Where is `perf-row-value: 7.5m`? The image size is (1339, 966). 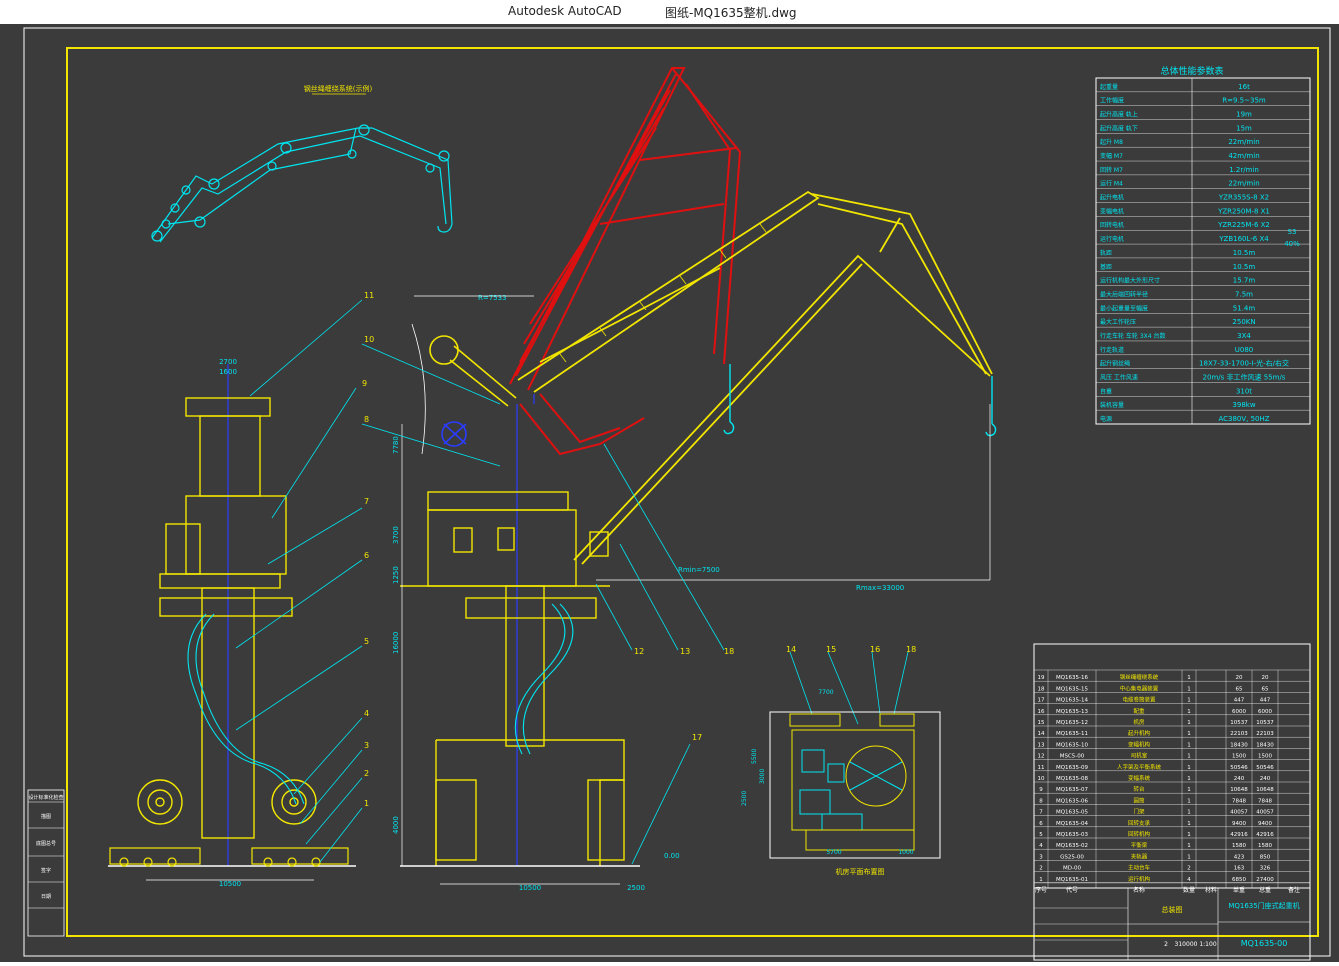 perf-row-value: 7.5m is located at coordinates (1244, 294).